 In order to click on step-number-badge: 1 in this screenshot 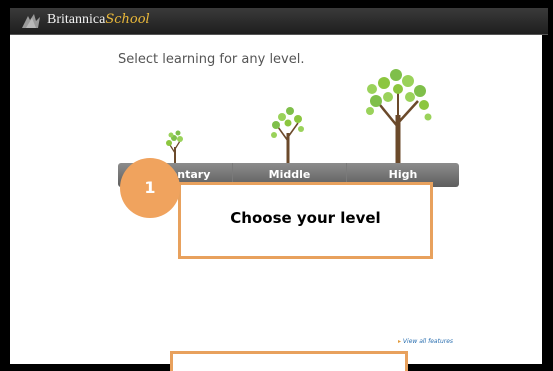, I will do `click(150, 188)`.